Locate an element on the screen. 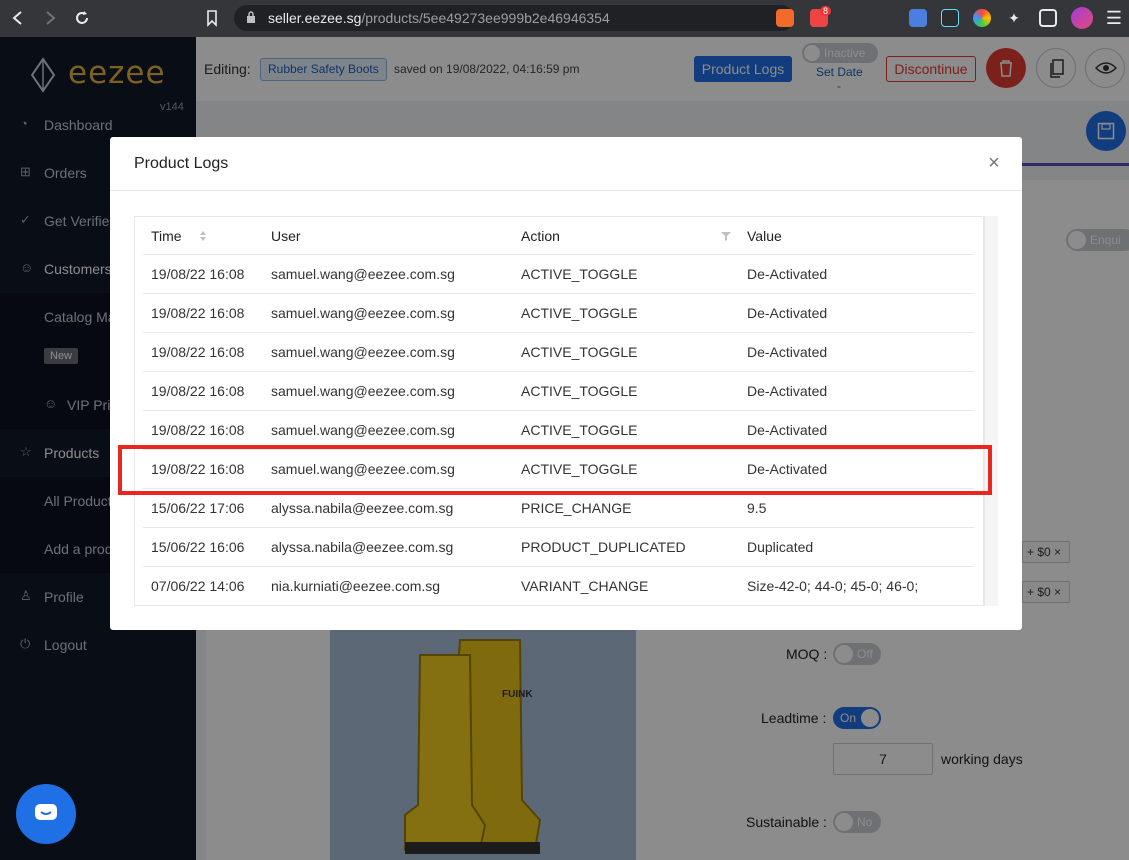  column-header-label: Action is located at coordinates (540, 236).